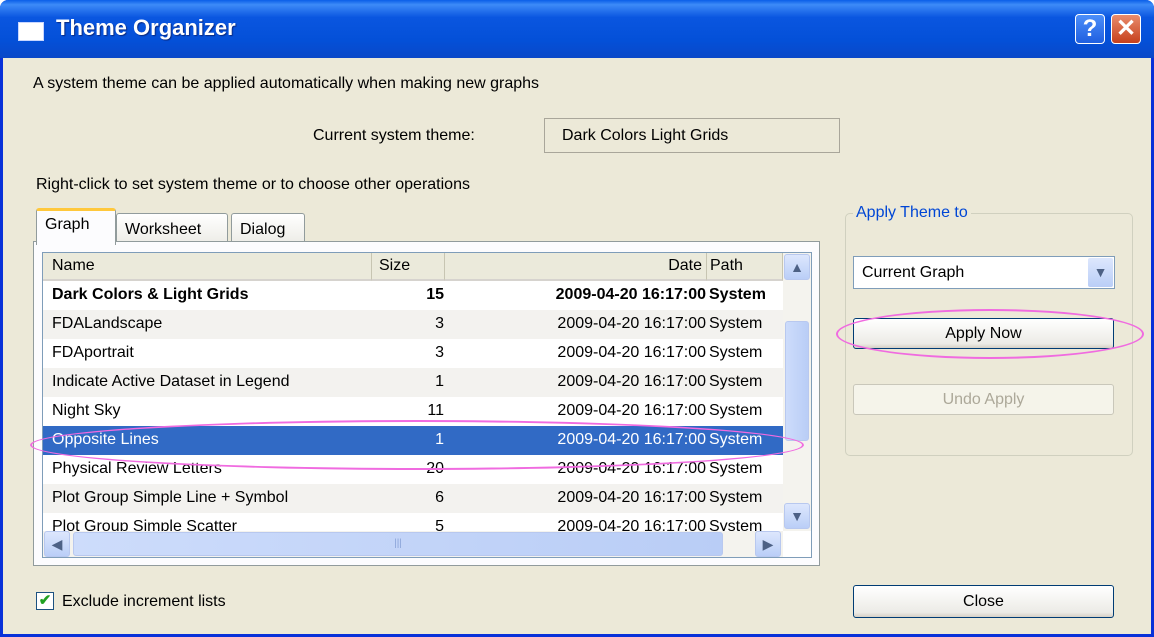 This screenshot has width=1154, height=637. Describe the element at coordinates (913, 272) in the screenshot. I see `apply-target-value: Current Graph` at that location.